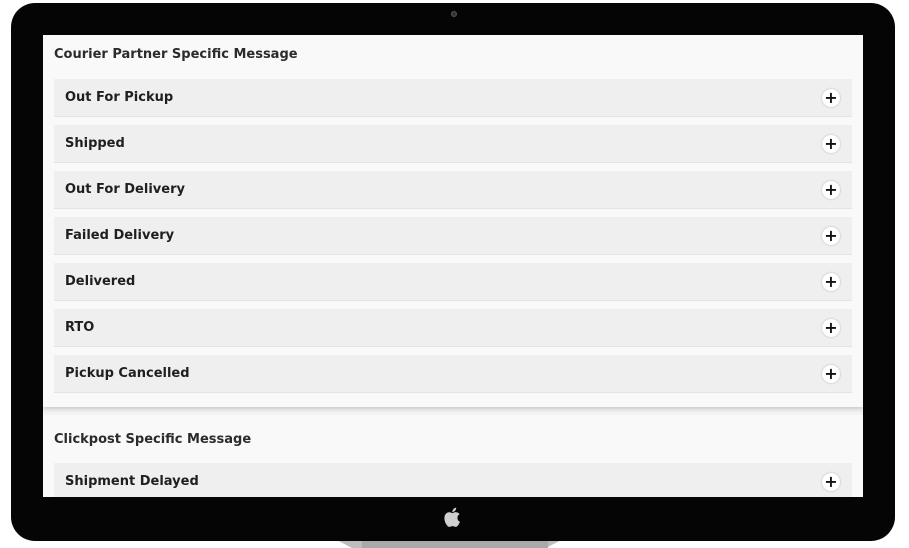 The width and height of the screenshot is (909, 548). Describe the element at coordinates (132, 481) in the screenshot. I see `accordion-label: Shipment Delayed` at that location.